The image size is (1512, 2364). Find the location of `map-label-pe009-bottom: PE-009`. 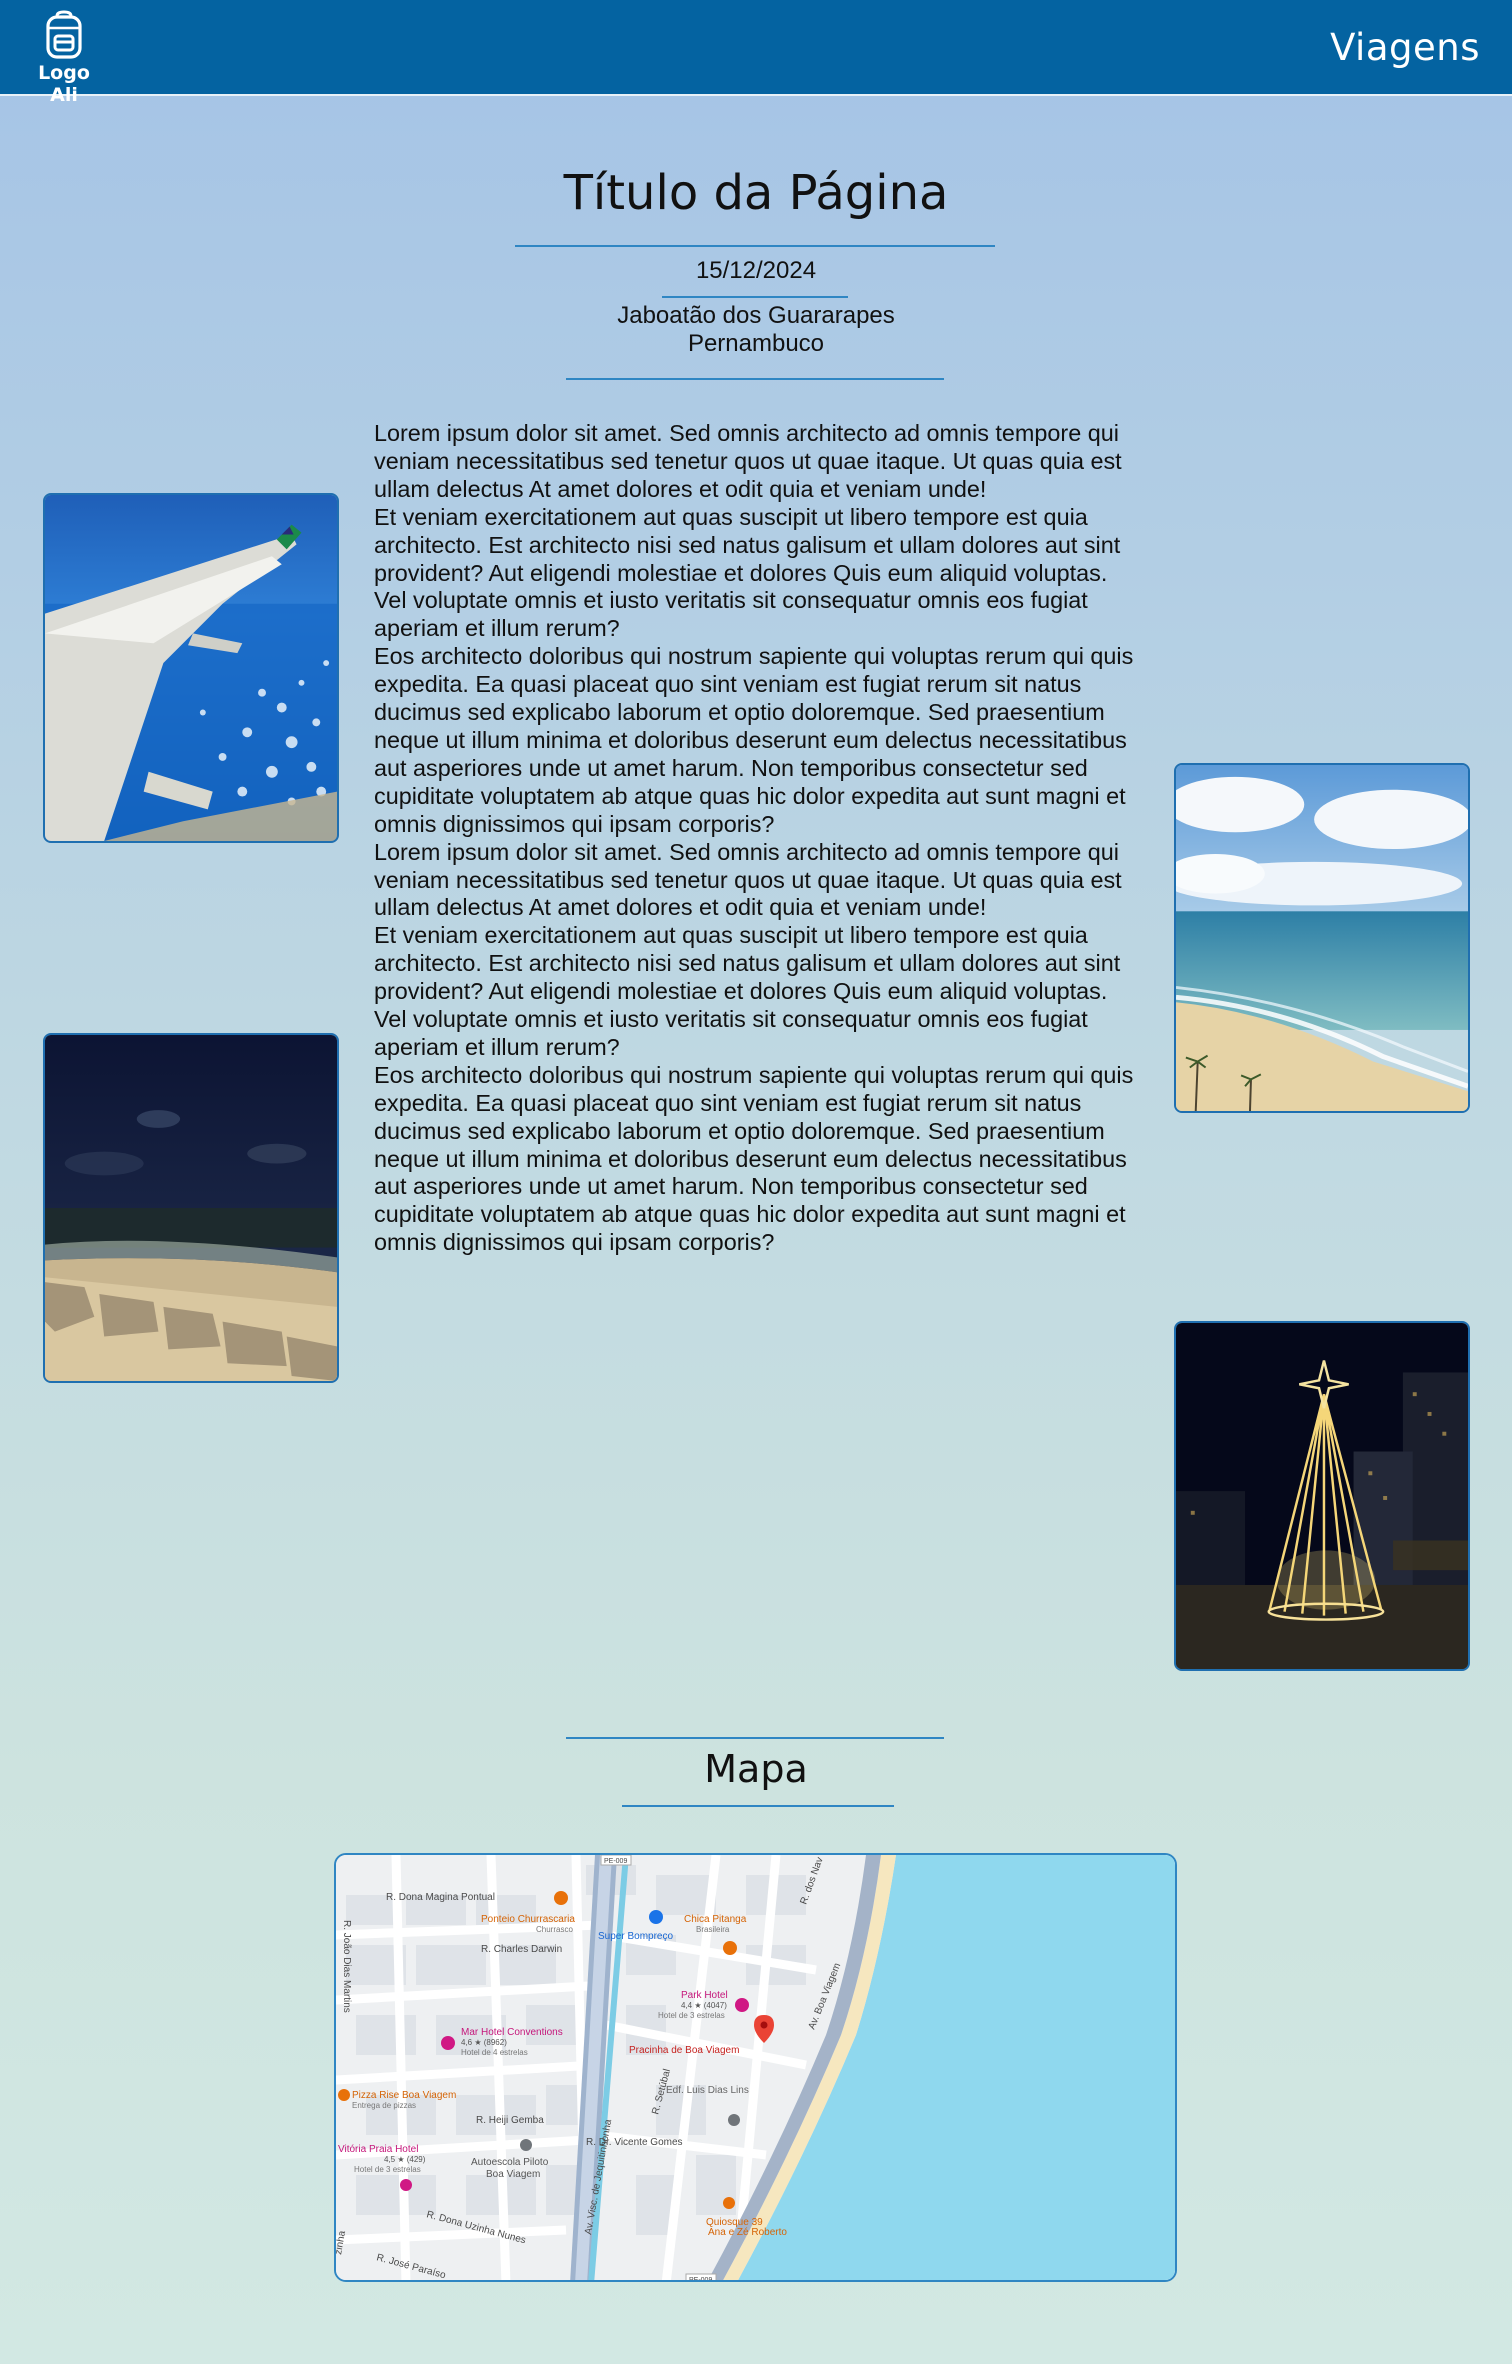

map-label-pe009-bottom: PE-009 is located at coordinates (700, 2279).